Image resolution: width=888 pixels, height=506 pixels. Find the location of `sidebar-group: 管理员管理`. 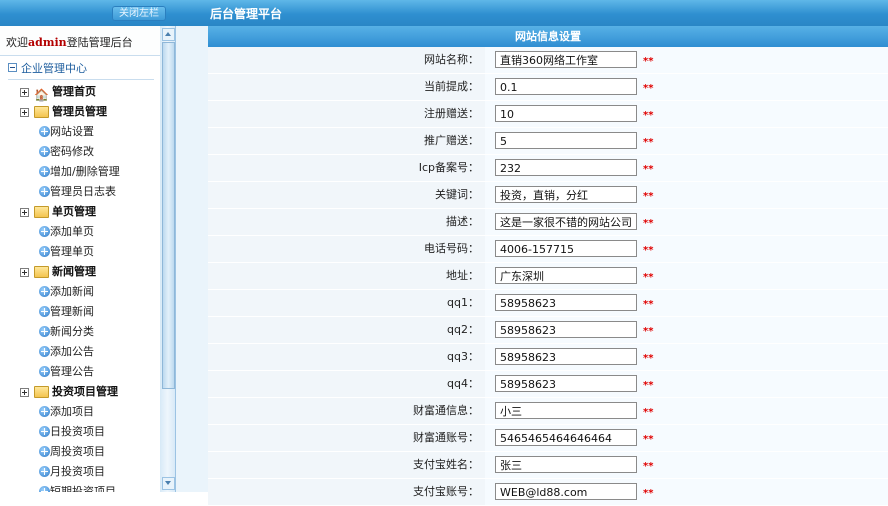

sidebar-group: 管理员管理 is located at coordinates (80, 112).